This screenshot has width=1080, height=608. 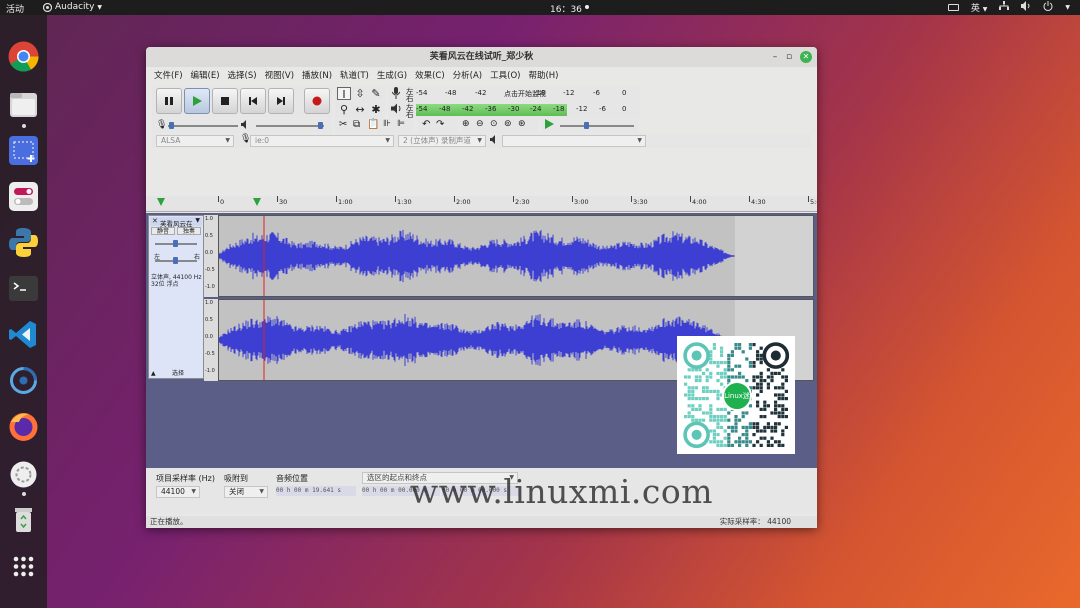 What do you see at coordinates (279, 76) in the screenshot?
I see `menu-item: 视图(V)` at bounding box center [279, 76].